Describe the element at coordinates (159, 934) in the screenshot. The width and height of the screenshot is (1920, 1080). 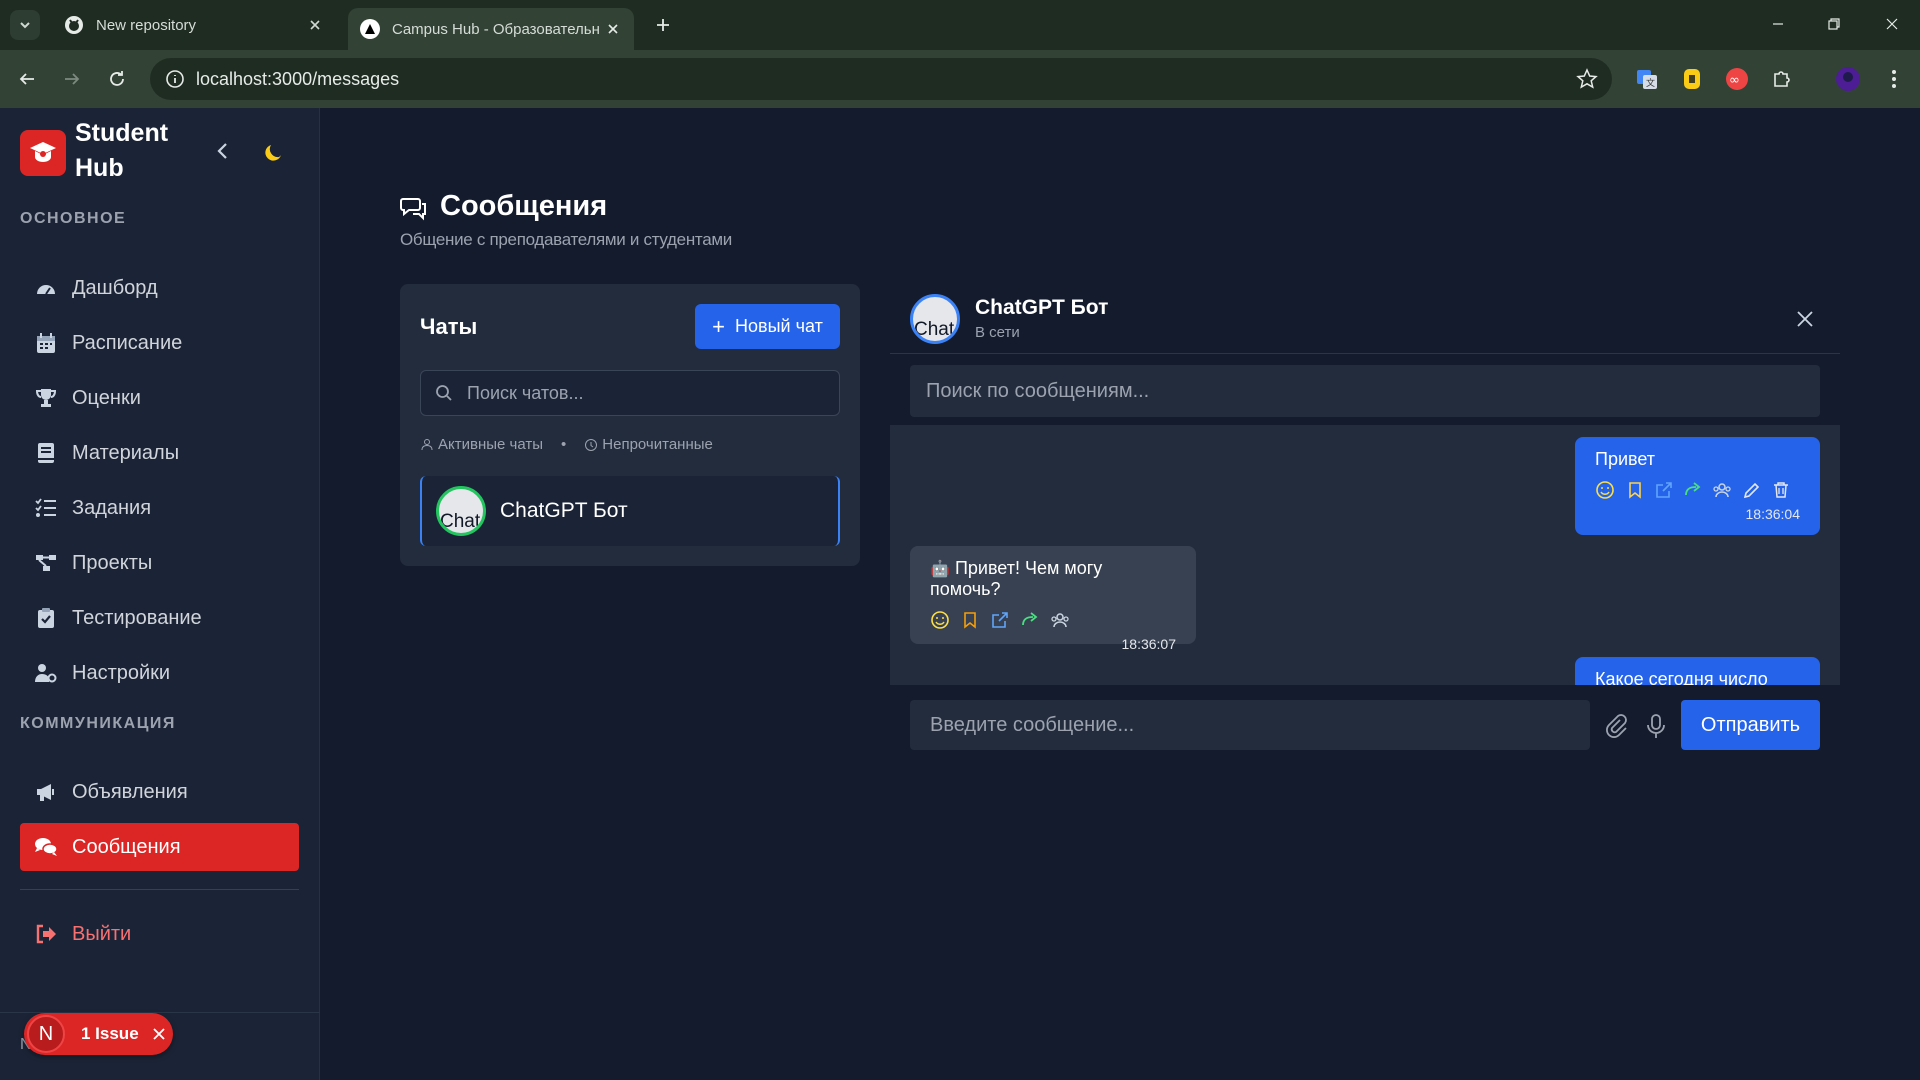
I see `logout-button: Выйти` at that location.